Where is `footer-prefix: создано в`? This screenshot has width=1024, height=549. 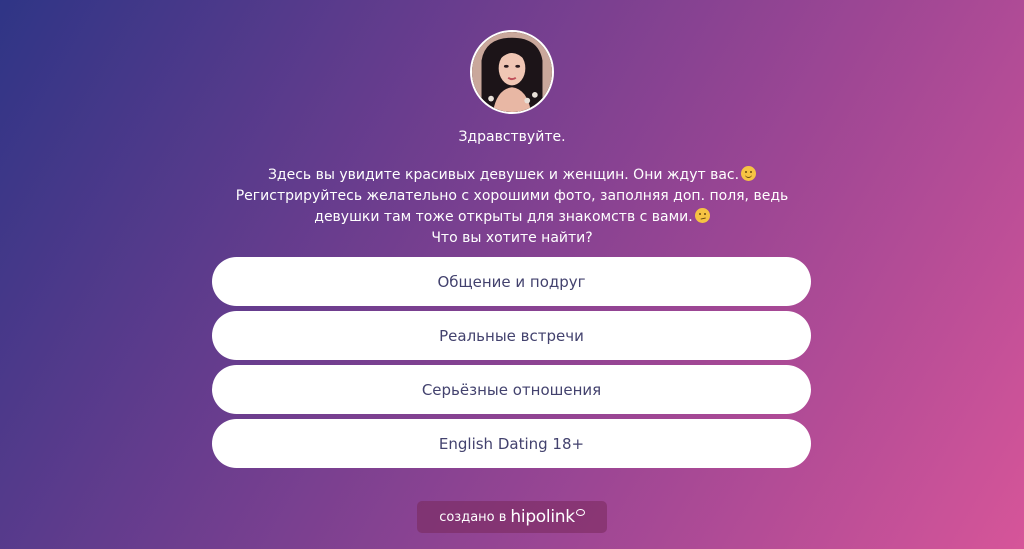
footer-prefix: создано в is located at coordinates (473, 517).